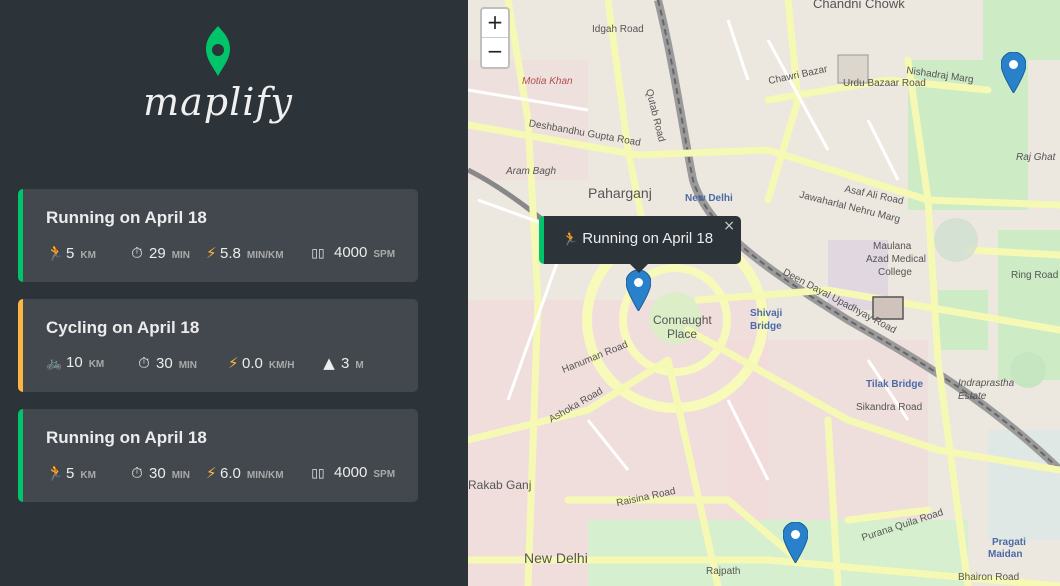 The width and height of the screenshot is (1060, 586). What do you see at coordinates (123, 327) in the screenshot?
I see `workout-title: Cycling on April 18` at bounding box center [123, 327].